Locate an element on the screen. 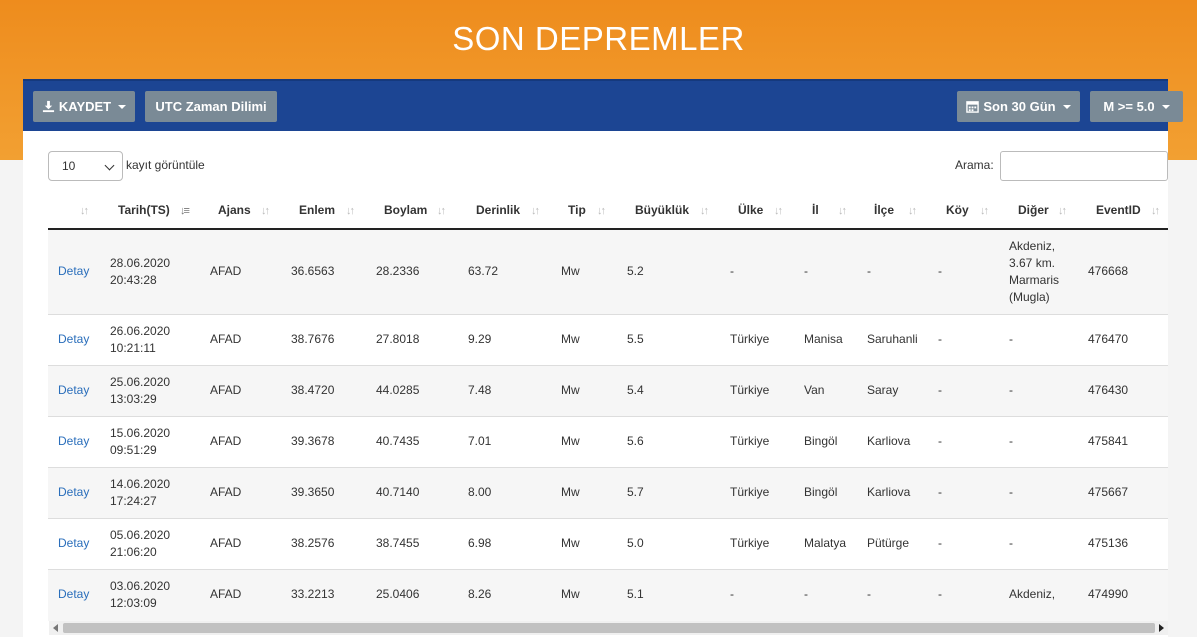 The height and width of the screenshot is (637, 1197). magnitude-button-label: M >= 5.0 is located at coordinates (1129, 106).